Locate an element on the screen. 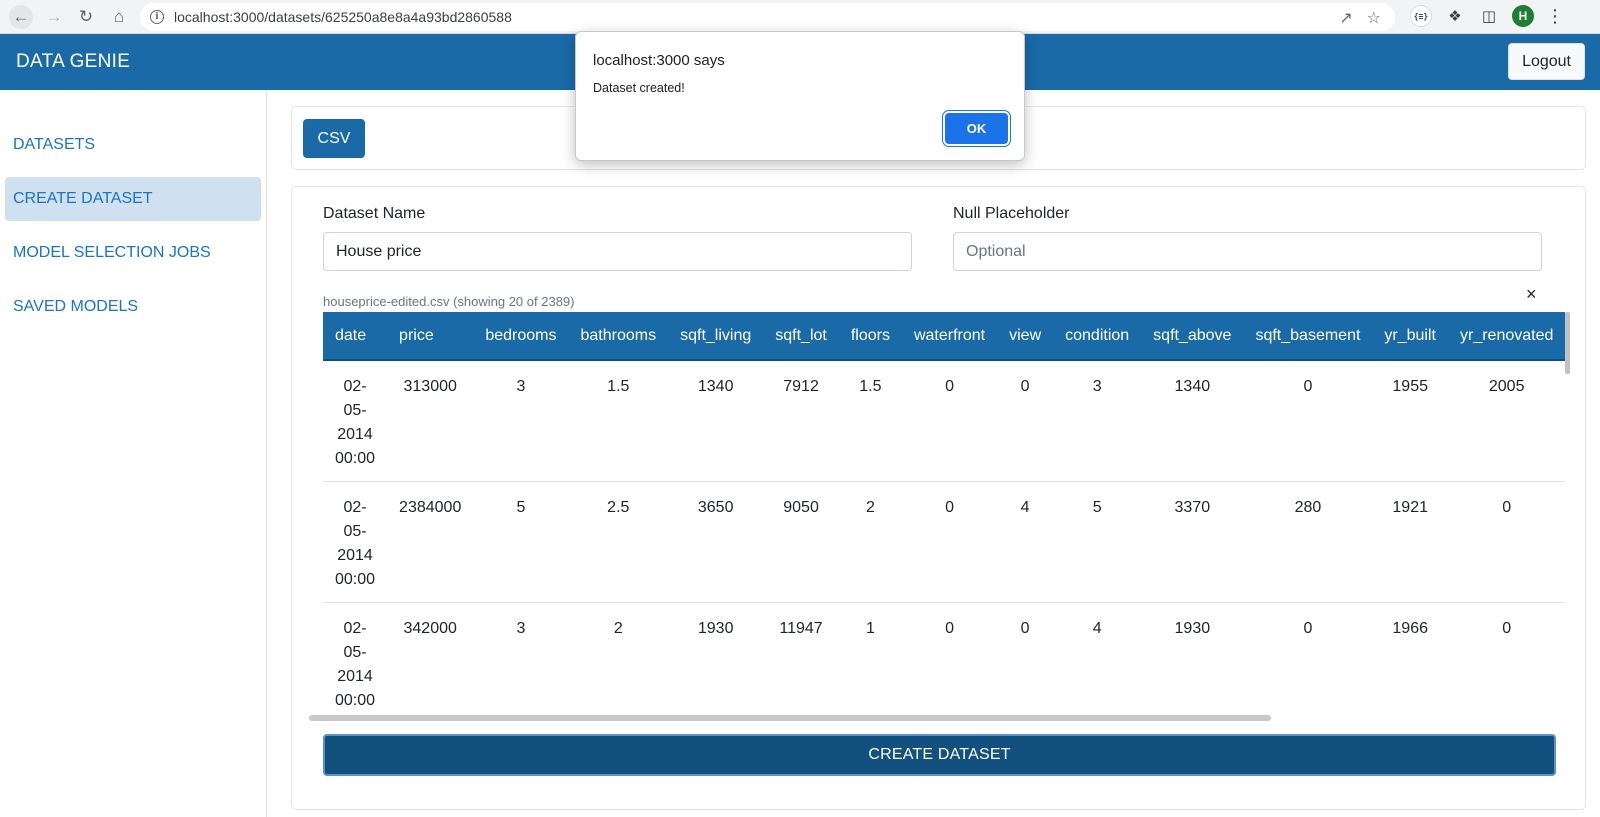  dialog-message: Dataset created! is located at coordinates (639, 88).